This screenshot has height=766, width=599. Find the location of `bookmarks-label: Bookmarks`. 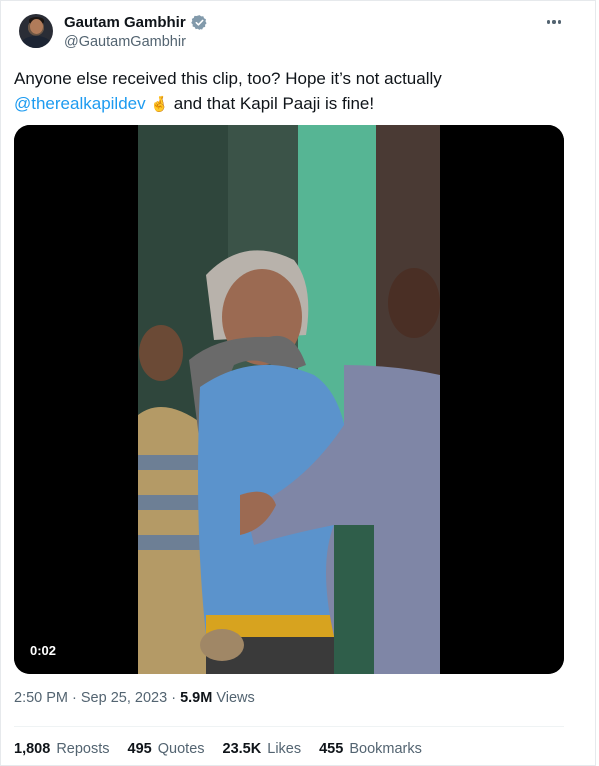

bookmarks-label: Bookmarks is located at coordinates (385, 749).